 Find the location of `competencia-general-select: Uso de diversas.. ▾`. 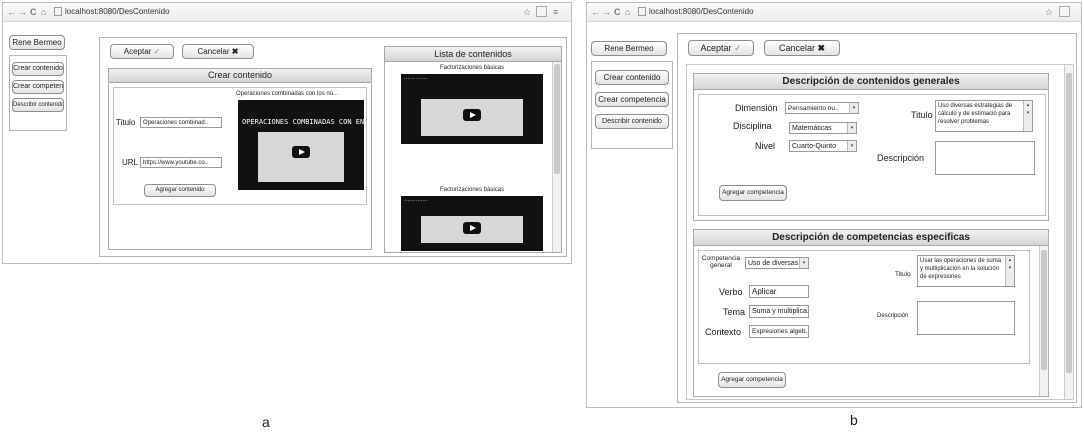

competencia-general-select: Uso de diversas.. ▾ is located at coordinates (777, 263).